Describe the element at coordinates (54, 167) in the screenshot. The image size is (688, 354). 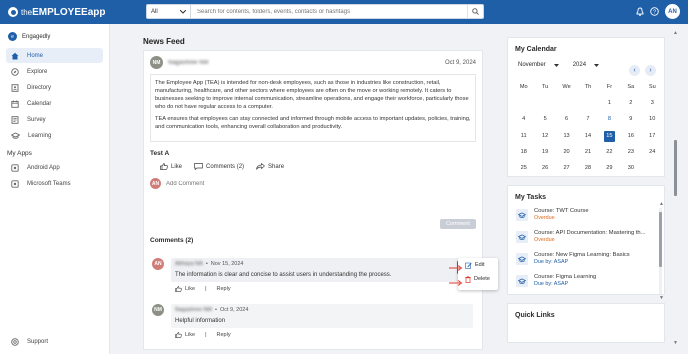
I see `sidebar-item-android-app: Android App` at that location.